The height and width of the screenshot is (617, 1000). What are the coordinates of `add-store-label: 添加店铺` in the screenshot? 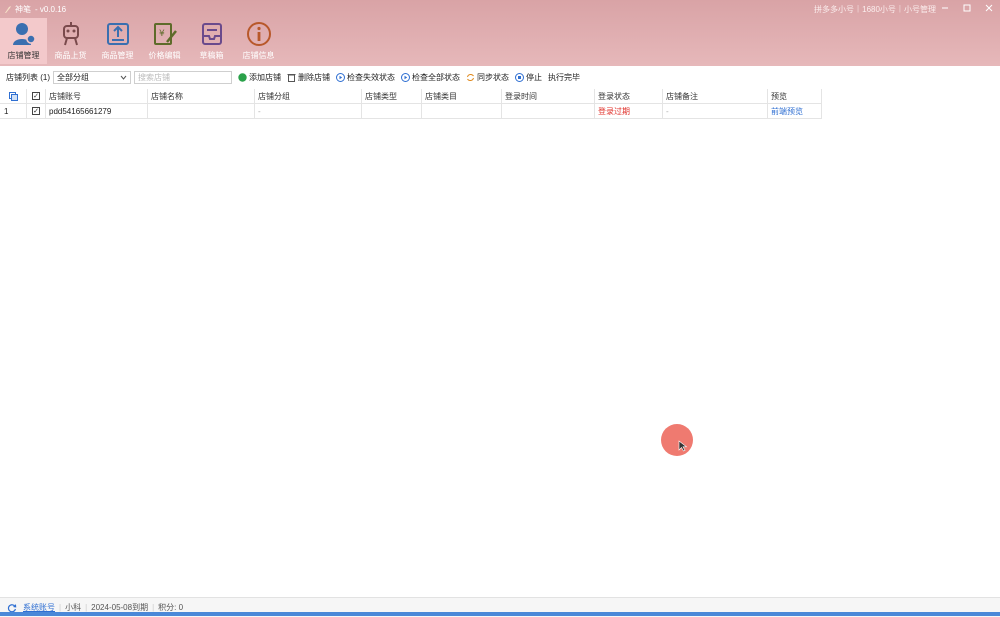 It's located at (265, 77).